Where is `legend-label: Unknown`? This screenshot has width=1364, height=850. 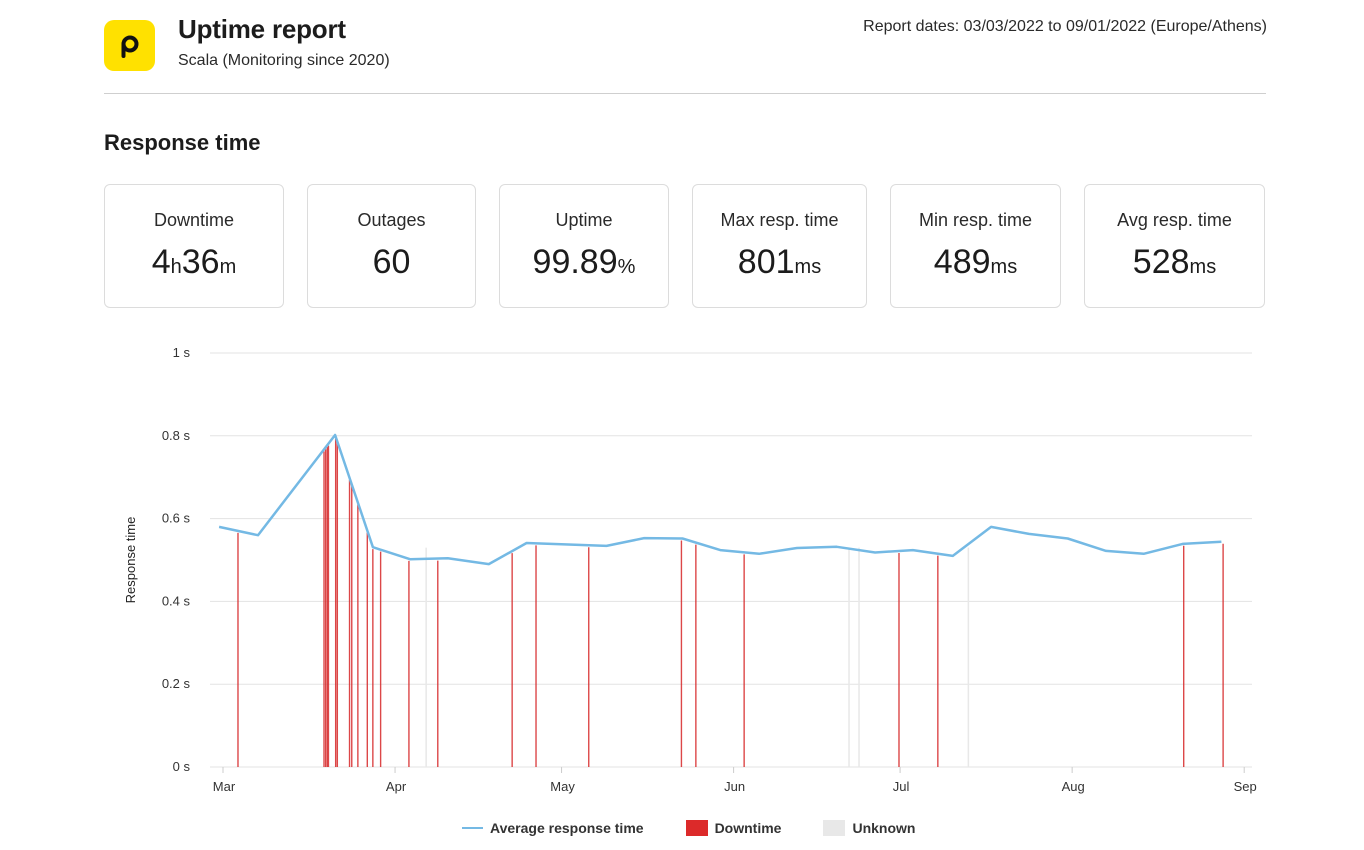
legend-label: Unknown is located at coordinates (884, 828).